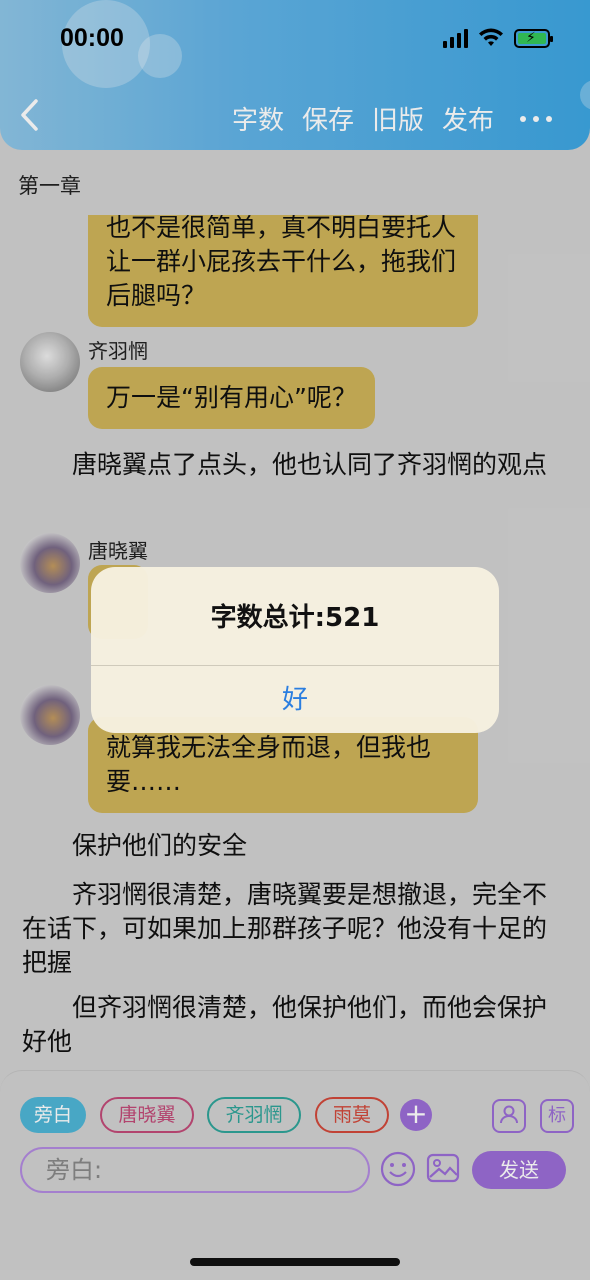  I want to click on dialog-title: 字数总计:521, so click(295, 618).